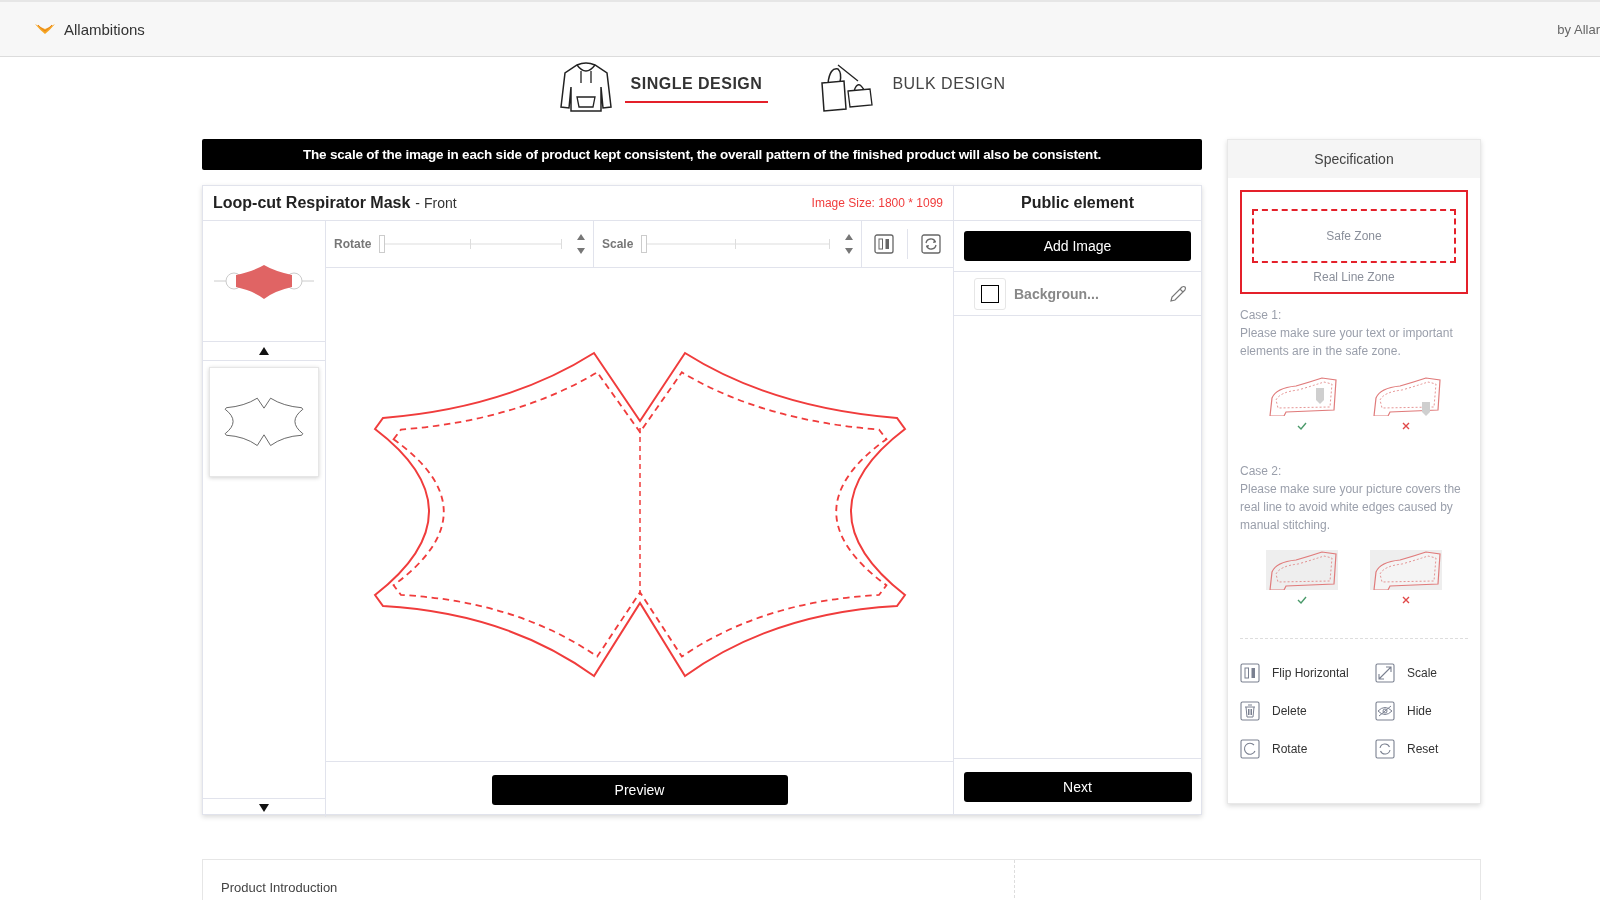  Describe the element at coordinates (312, 203) in the screenshot. I see `product-title: Loop-cut Respirator Mask` at that location.